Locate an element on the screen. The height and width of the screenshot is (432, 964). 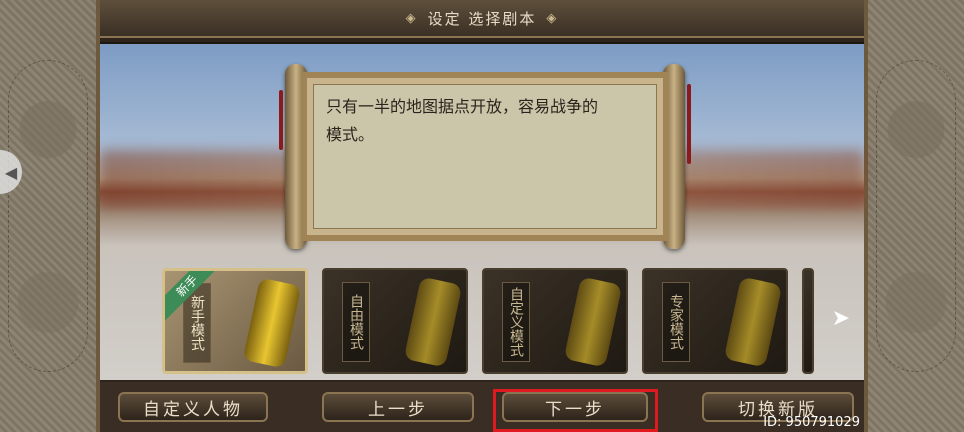
mode-card-more is located at coordinates (808, 321).